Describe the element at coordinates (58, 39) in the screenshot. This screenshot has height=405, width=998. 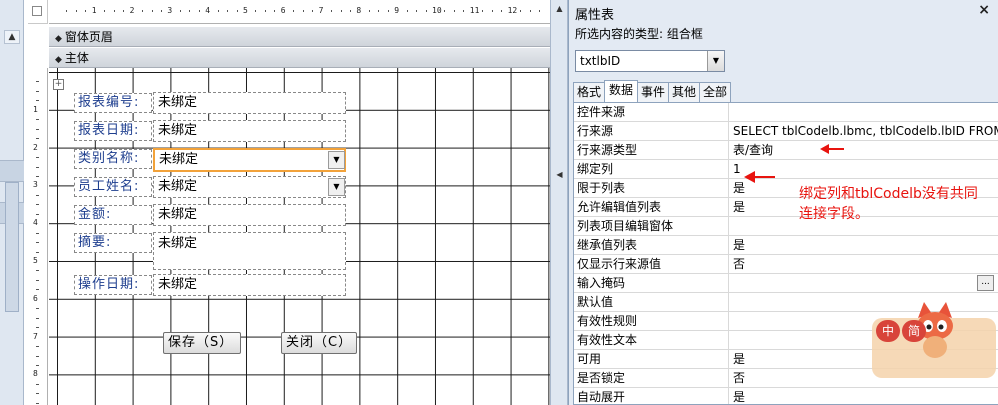
I see `section-arrow-icon: ◆` at that location.